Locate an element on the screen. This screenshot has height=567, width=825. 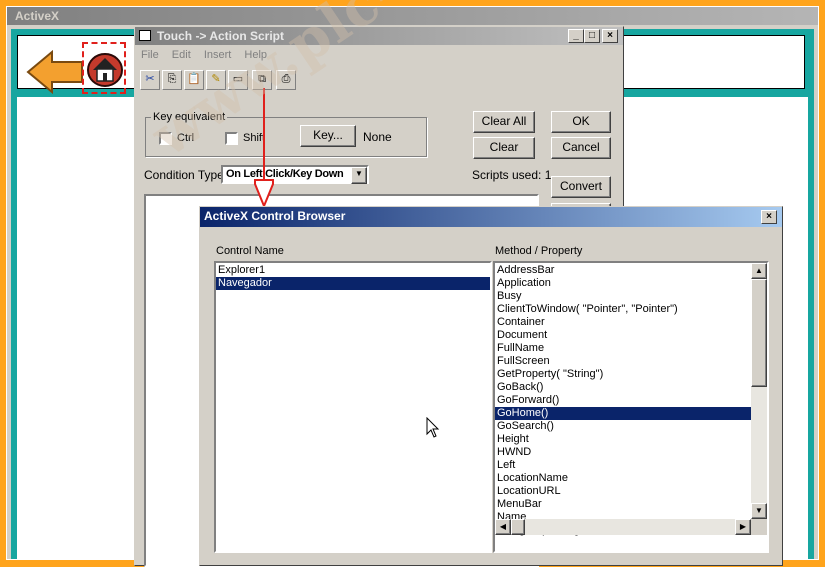
home-icon is located at coordinates (105, 68).